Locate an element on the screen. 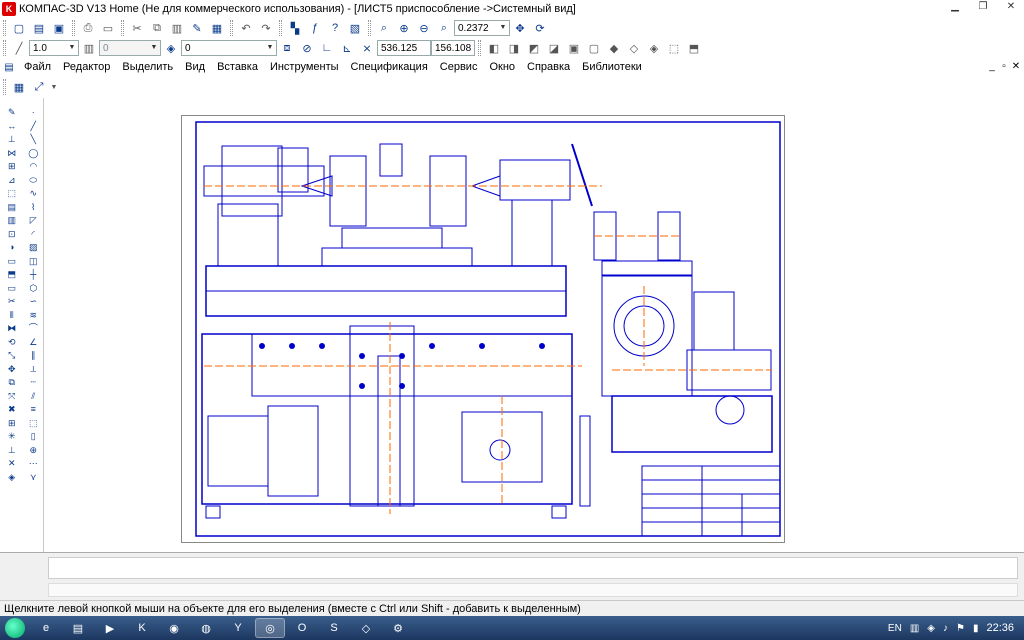 The image size is (1024, 640). spec-tool-icon: ▤ is located at coordinates (12, 207).